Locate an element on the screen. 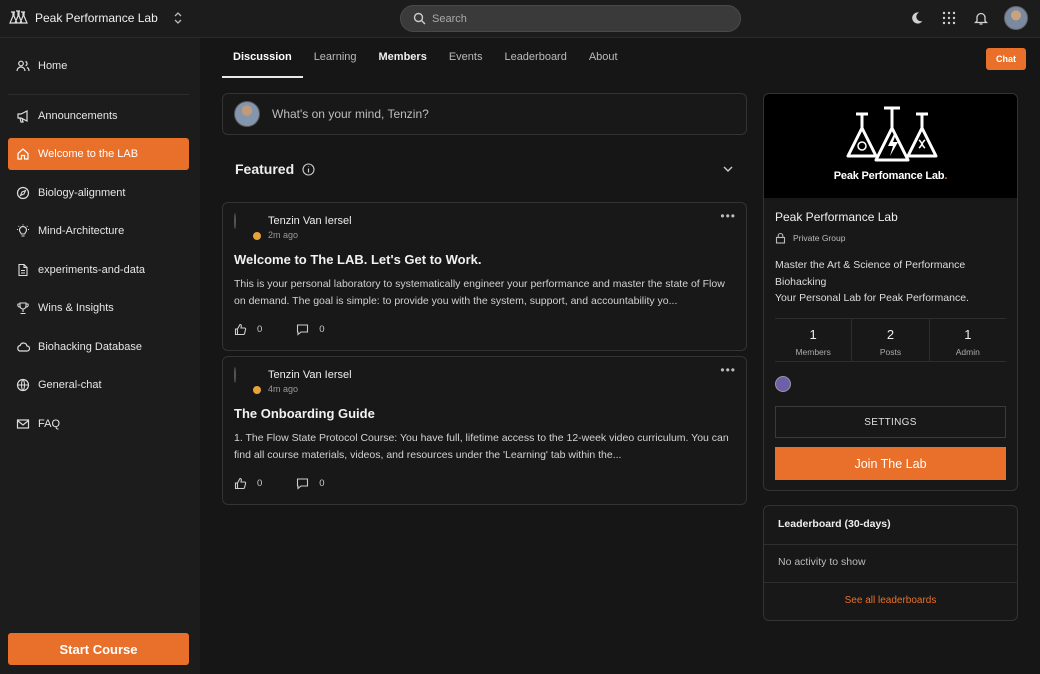  lab-flasks-logo-icon is located at coordinates (892, 134).